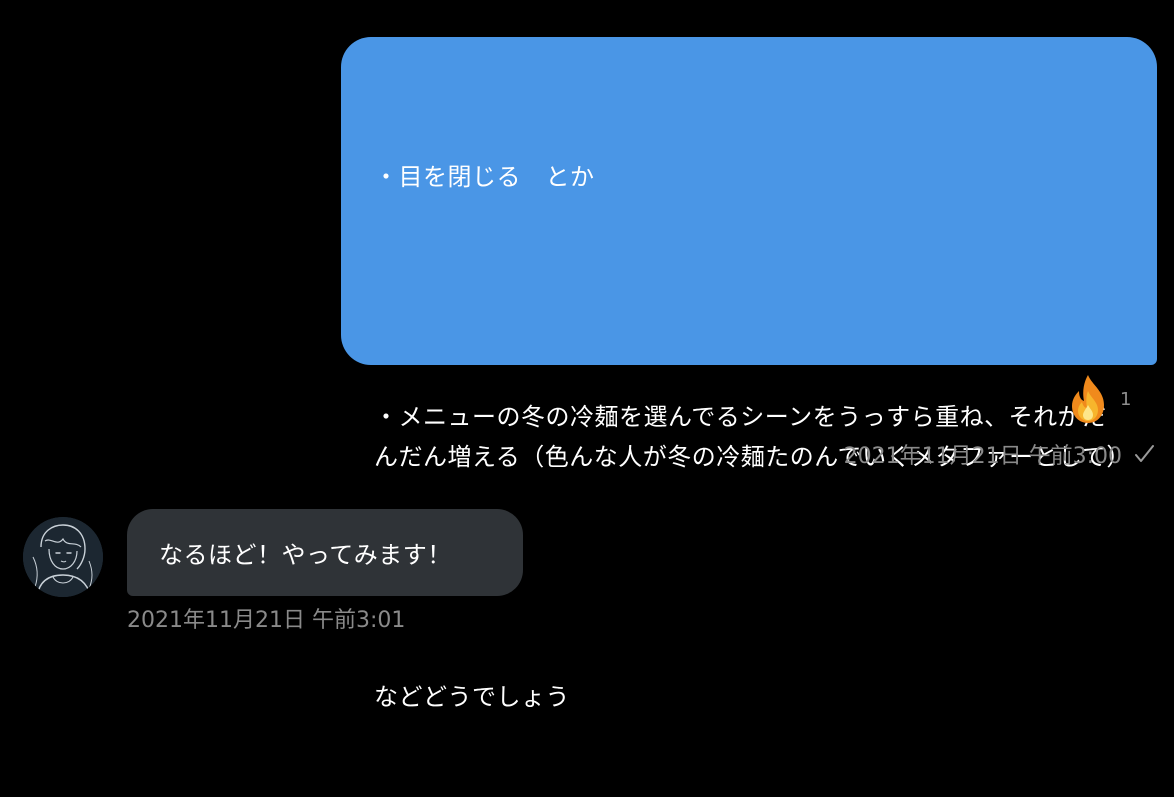 This screenshot has width=1174, height=797. I want to click on fire-emoji-icon, so click(1088, 399).